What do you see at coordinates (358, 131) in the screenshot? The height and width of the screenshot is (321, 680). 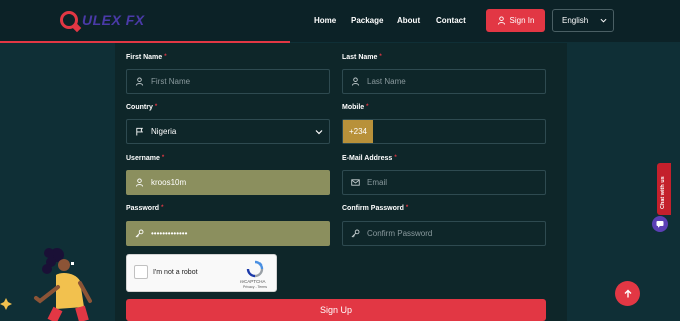 I see `dial-code-prefix: +234` at bounding box center [358, 131].